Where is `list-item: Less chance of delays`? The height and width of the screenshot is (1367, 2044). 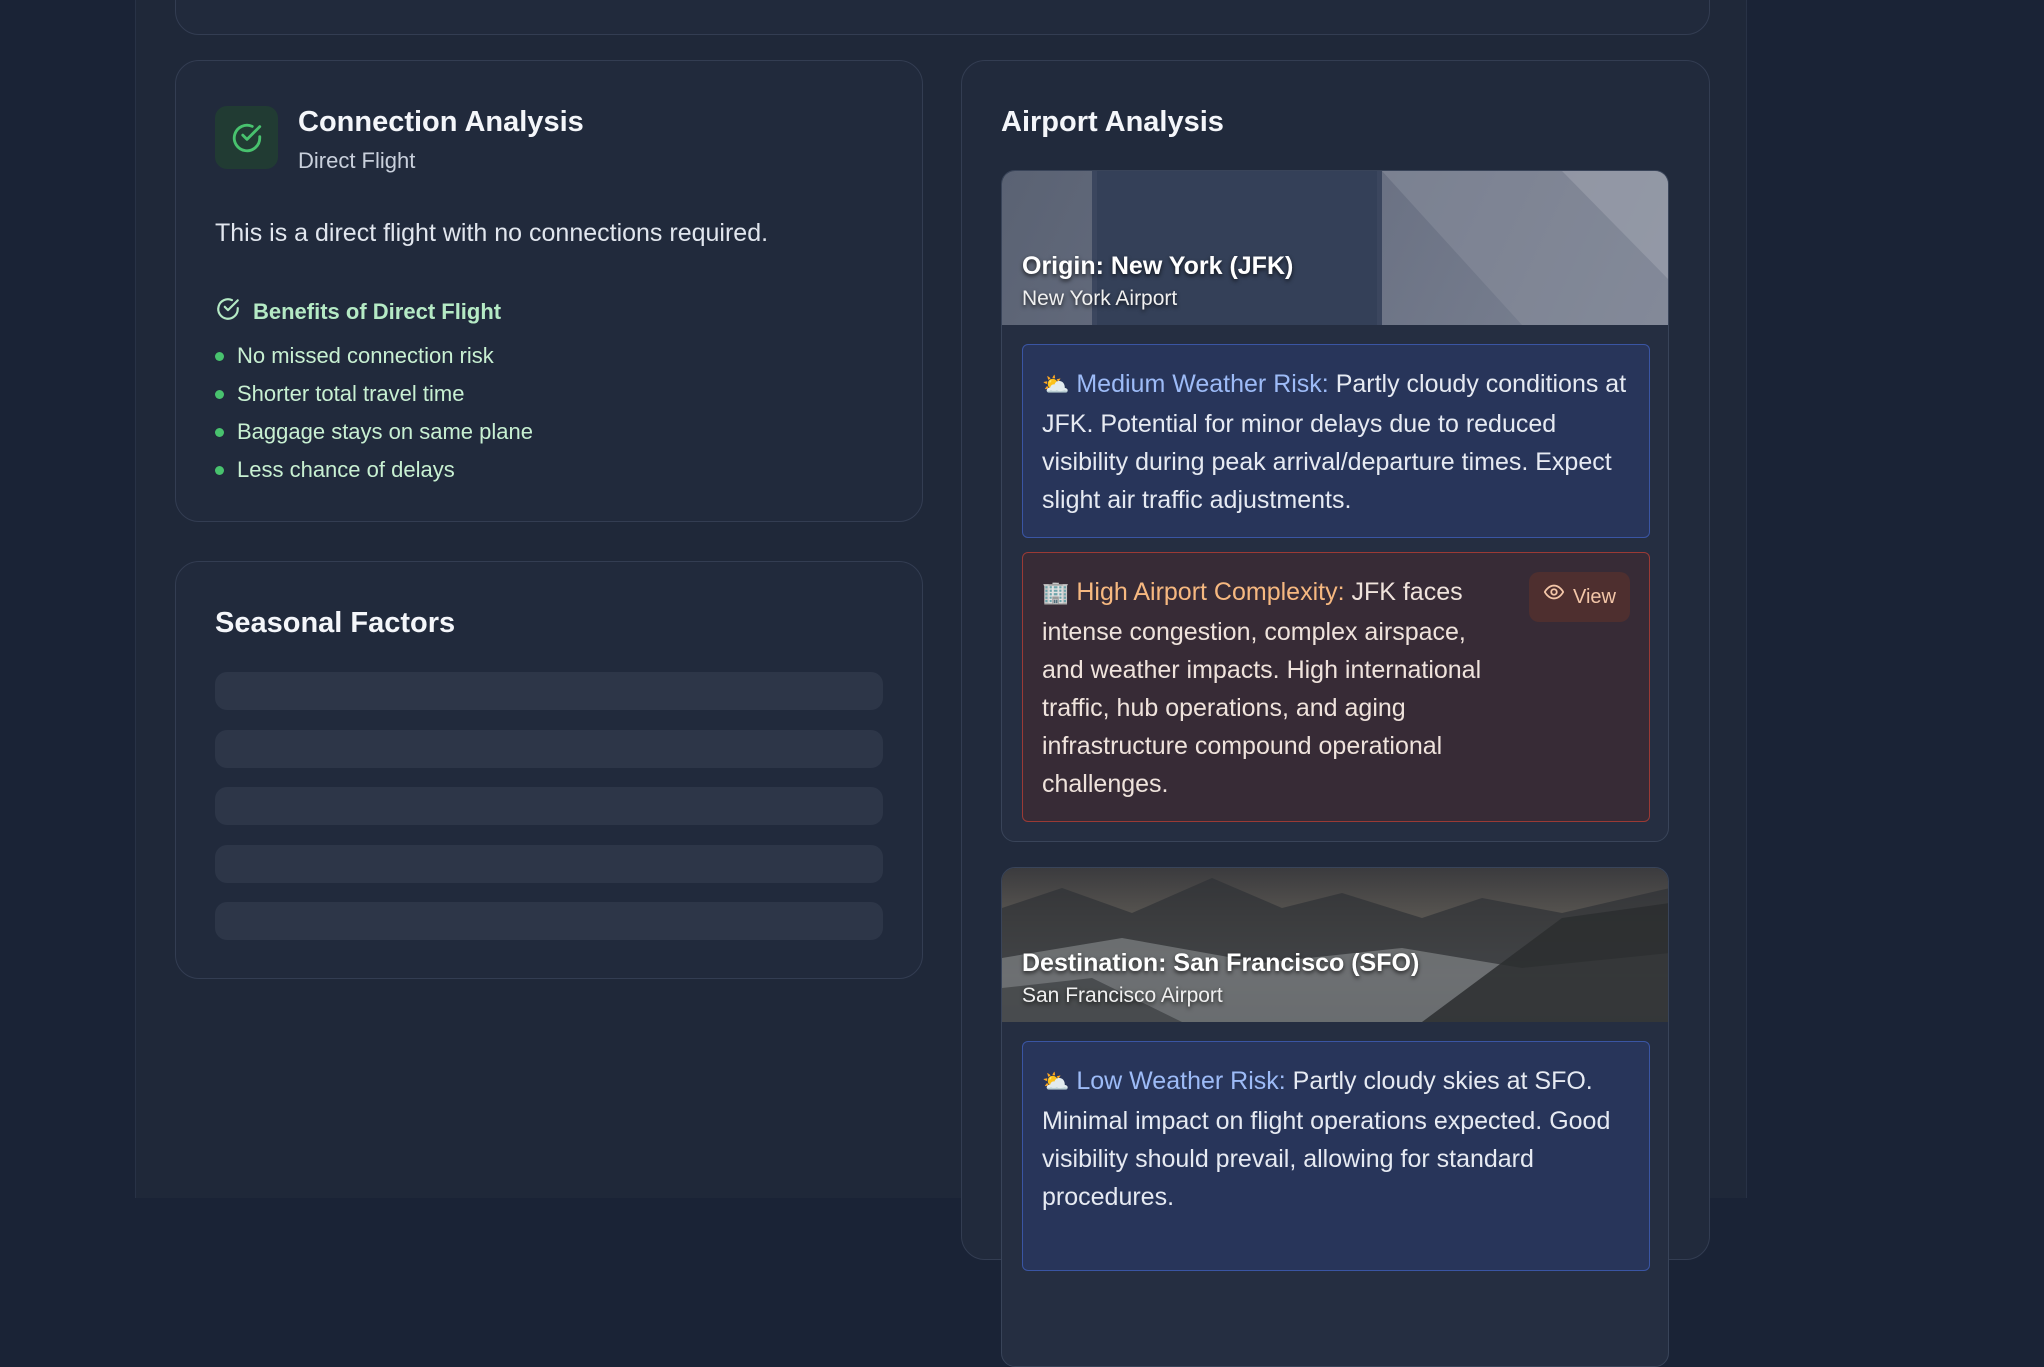 list-item: Less chance of delays is located at coordinates (374, 470).